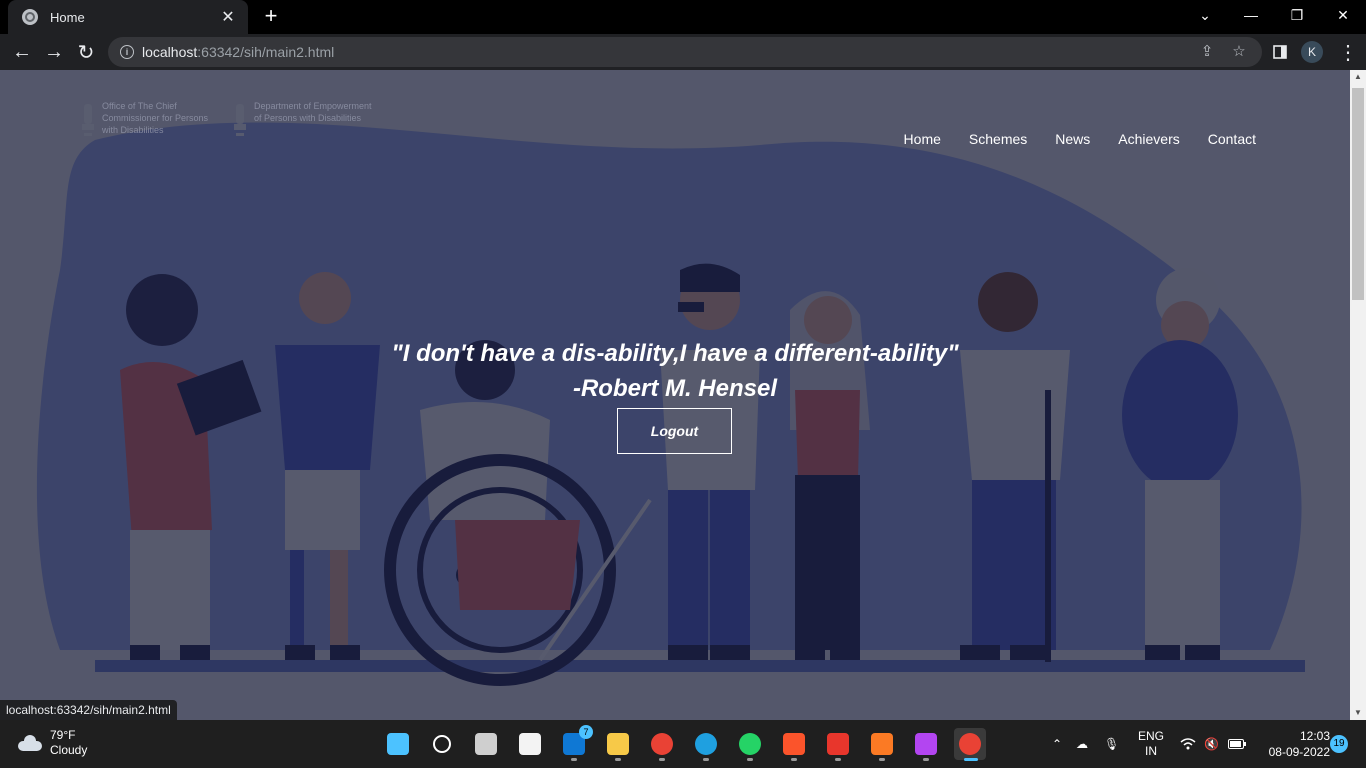  What do you see at coordinates (1057, 744) in the screenshot?
I see `show-hidden-icons: ⌃` at bounding box center [1057, 744].